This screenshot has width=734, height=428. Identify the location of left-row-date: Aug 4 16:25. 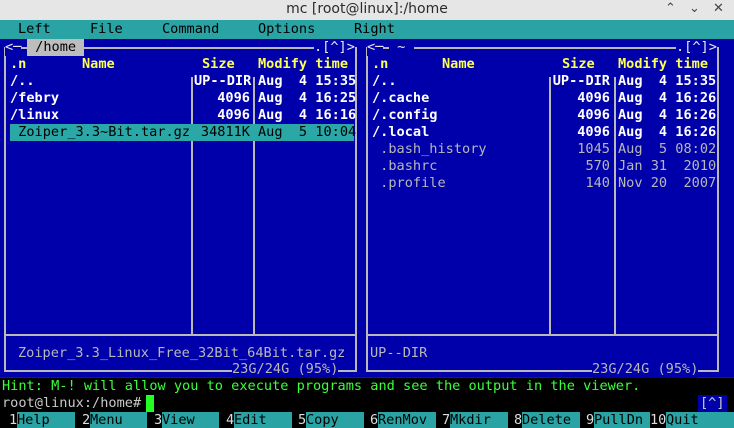
(307, 98).